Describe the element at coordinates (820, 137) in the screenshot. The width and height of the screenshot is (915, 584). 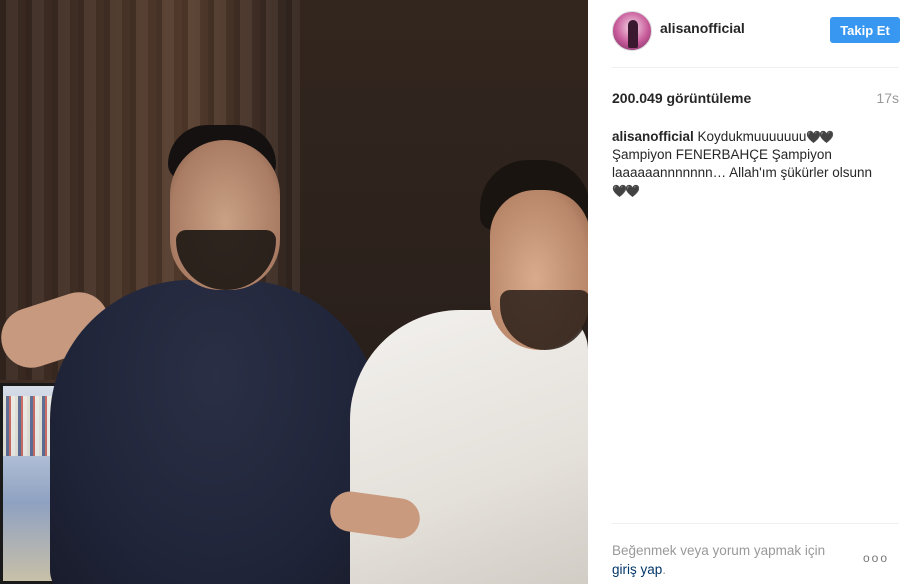
I see `heart-emoji: 🖤🖤` at that location.